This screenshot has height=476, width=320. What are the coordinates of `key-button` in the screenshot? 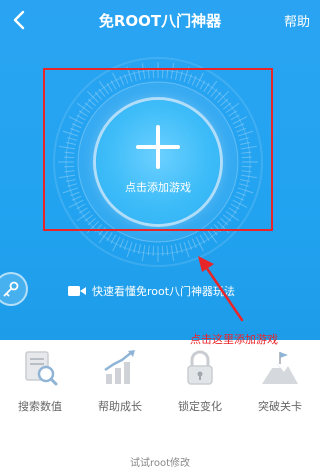 It's located at (14, 289).